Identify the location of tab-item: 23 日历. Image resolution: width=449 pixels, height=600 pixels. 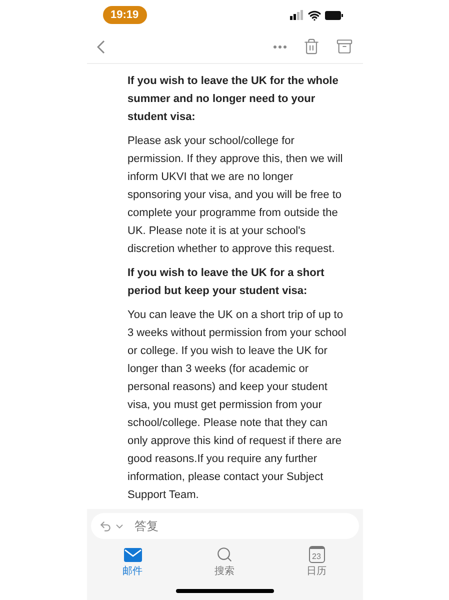
(317, 561).